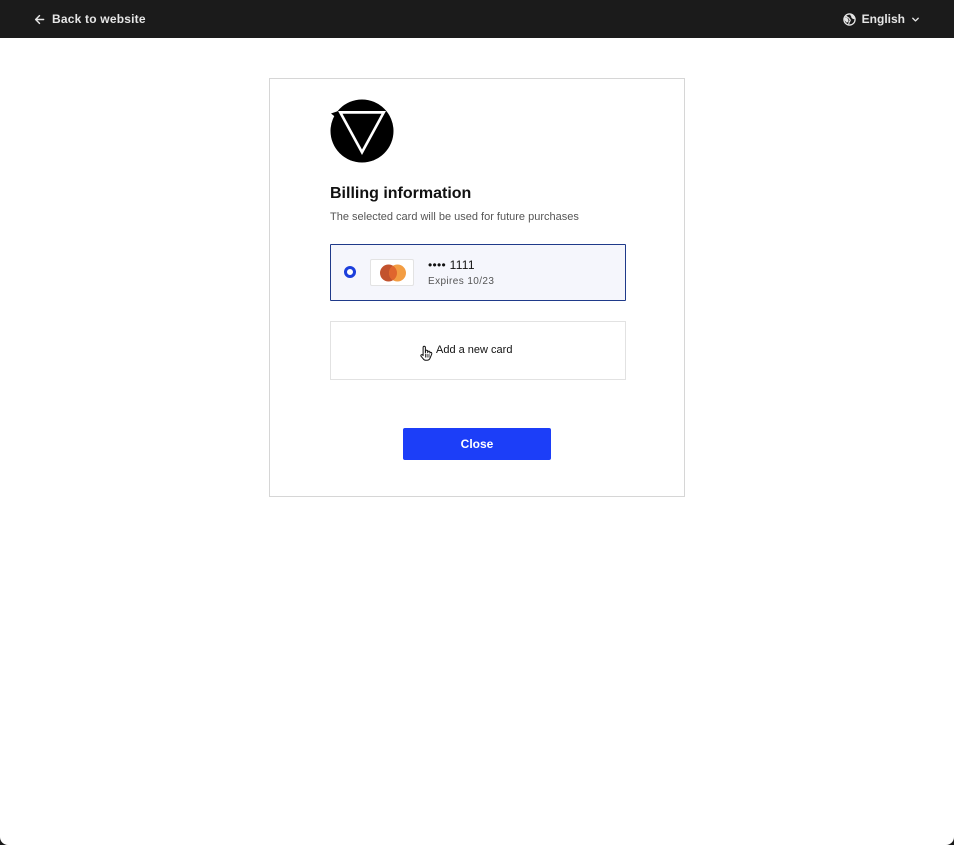  Describe the element at coordinates (401, 193) in the screenshot. I see `billing-title: Billing information` at that location.